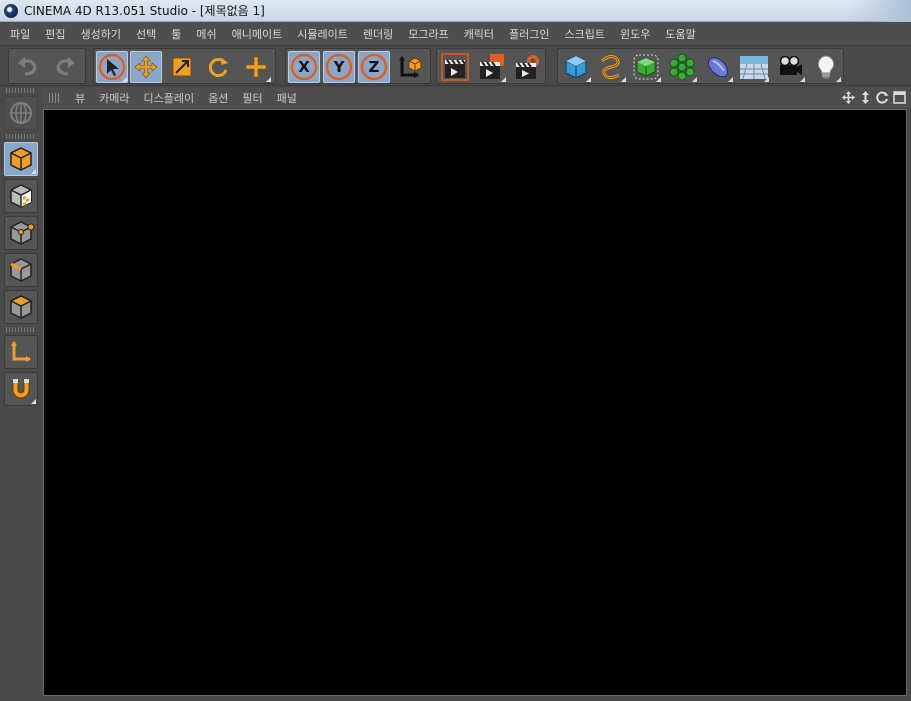 Image resolution: width=911 pixels, height=701 pixels. Describe the element at coordinates (146, 67) in the screenshot. I see `move-icon` at that location.